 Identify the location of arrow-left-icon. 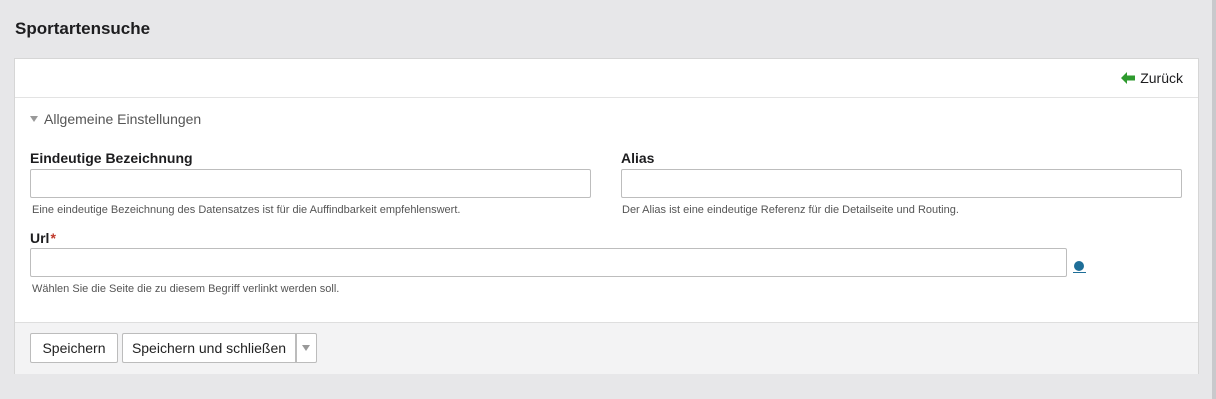
(1128, 78).